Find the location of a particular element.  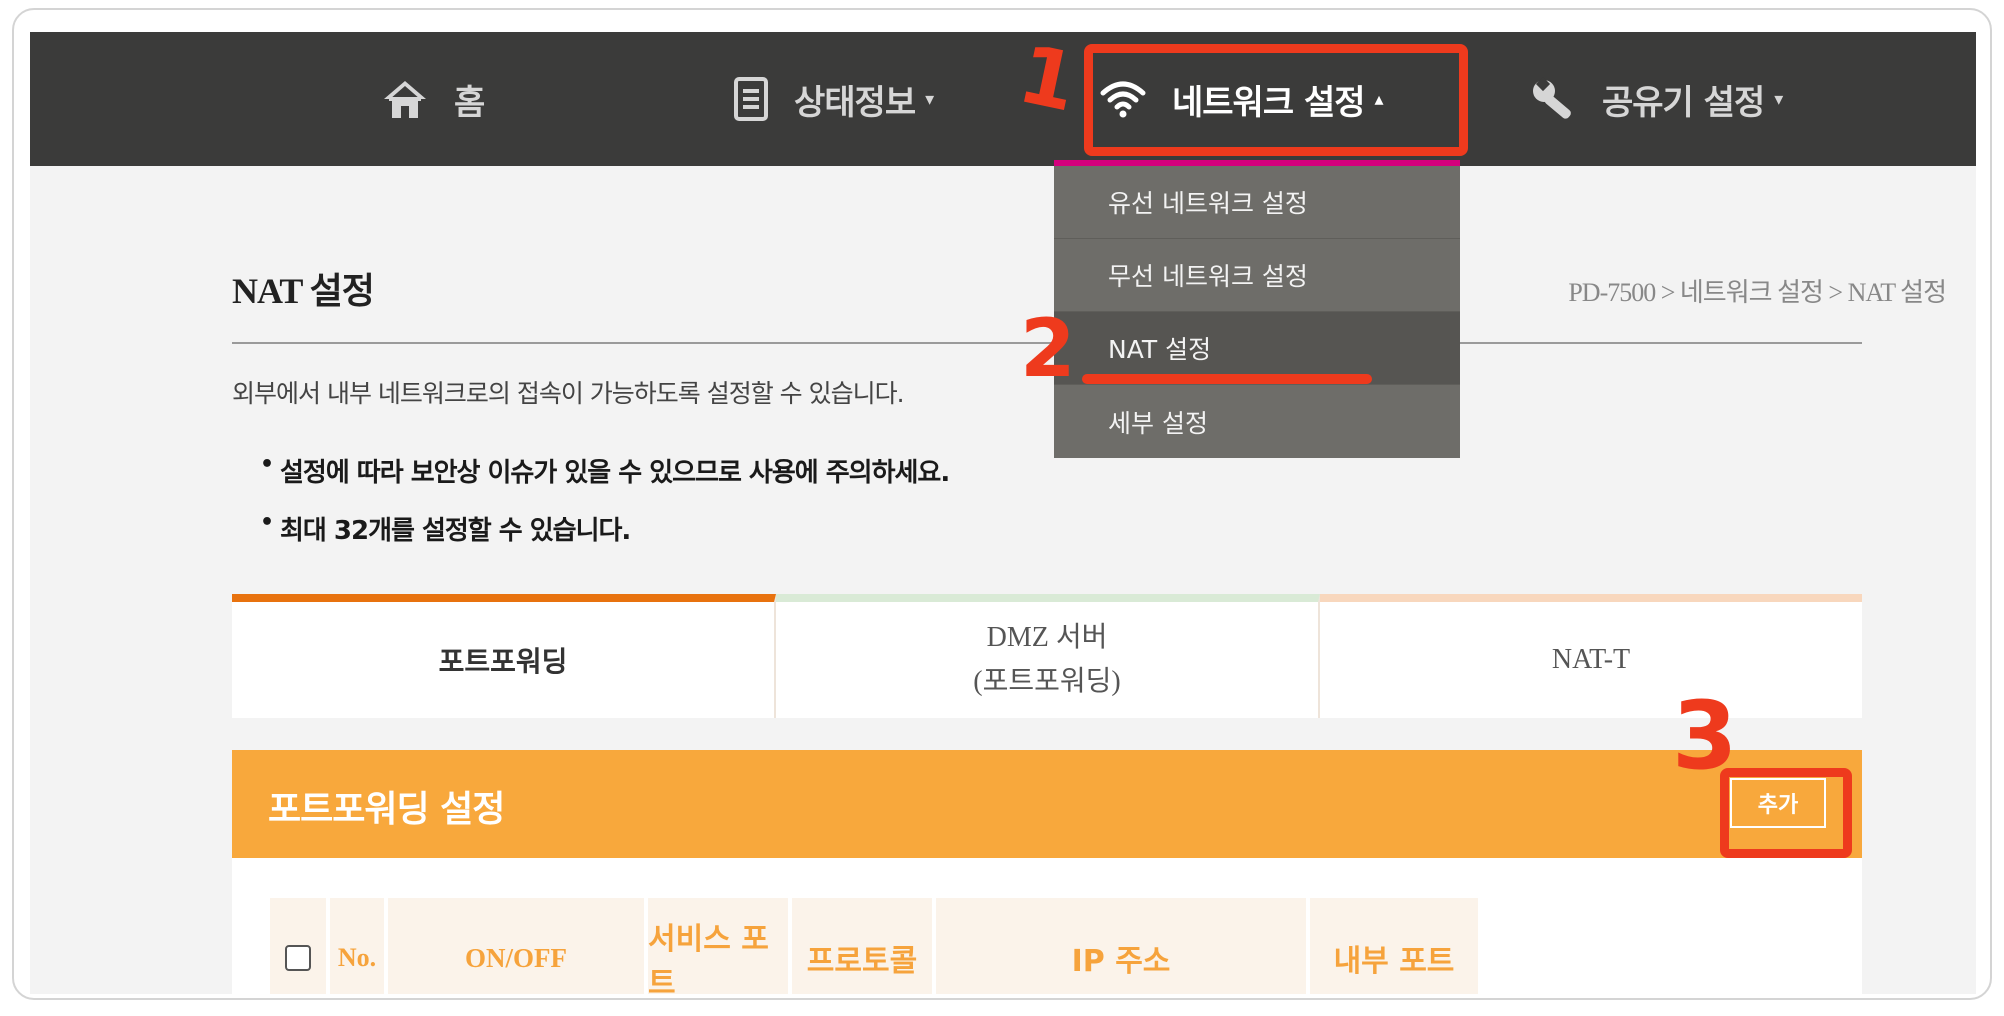

page-title: NAT 설정 is located at coordinates (303, 291).